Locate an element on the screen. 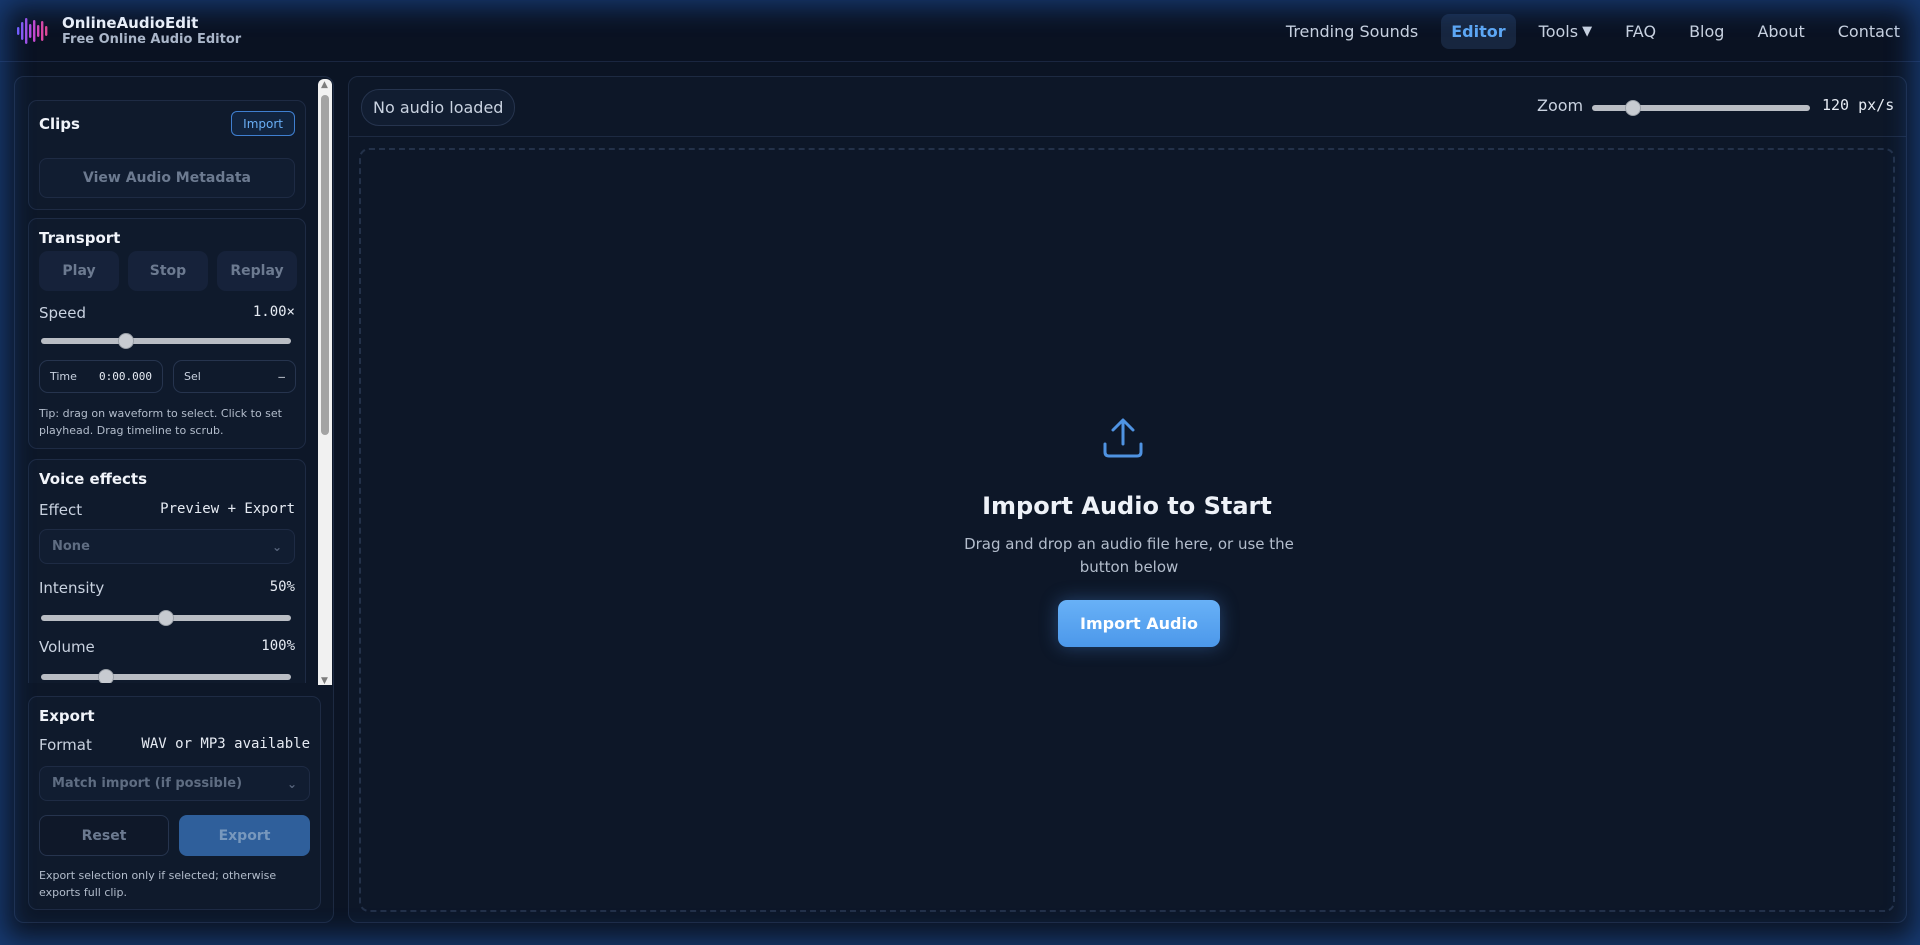 The image size is (1920, 945). intensity-label: Intensity is located at coordinates (72, 588).